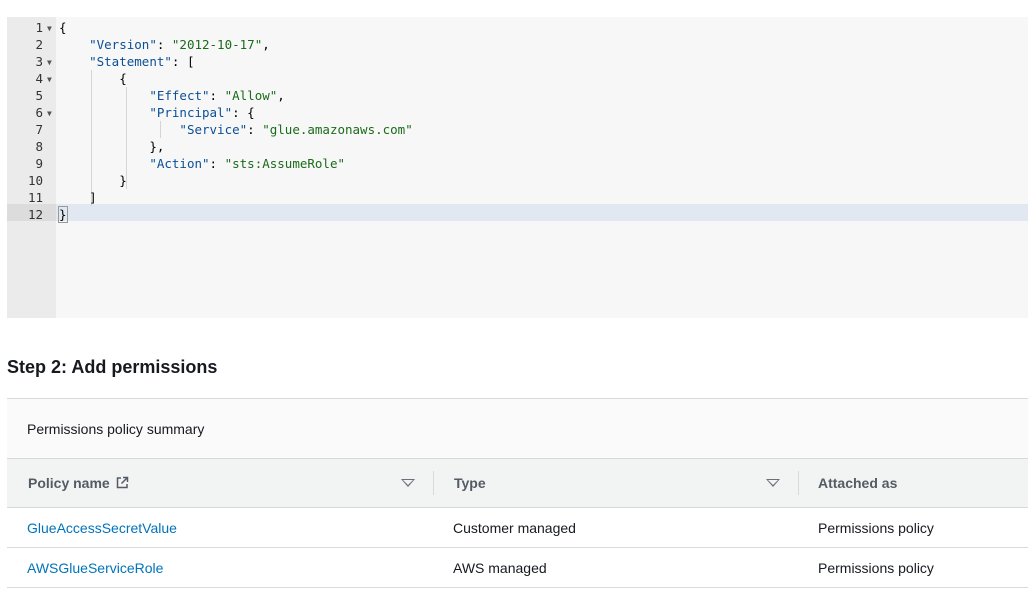 The width and height of the screenshot is (1028, 601). Describe the element at coordinates (517, 483) in the screenshot. I see `table-header-row: Policy name Type Attached as` at that location.